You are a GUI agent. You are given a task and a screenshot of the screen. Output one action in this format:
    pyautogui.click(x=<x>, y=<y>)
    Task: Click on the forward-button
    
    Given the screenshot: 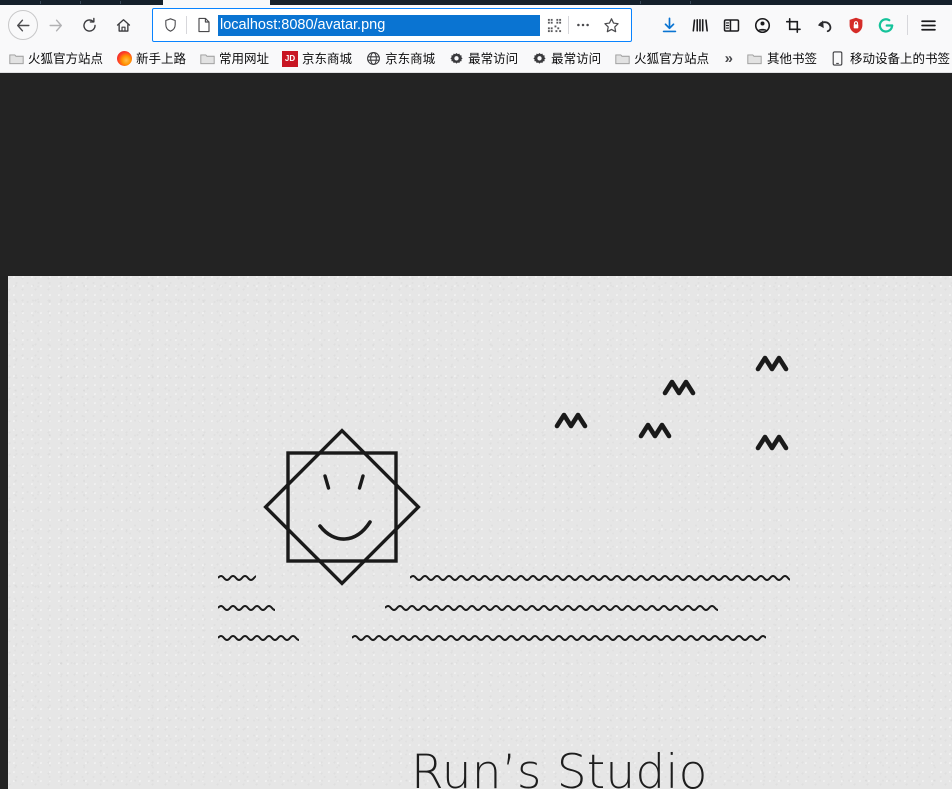 What is the action you would take?
    pyautogui.click(x=55, y=25)
    